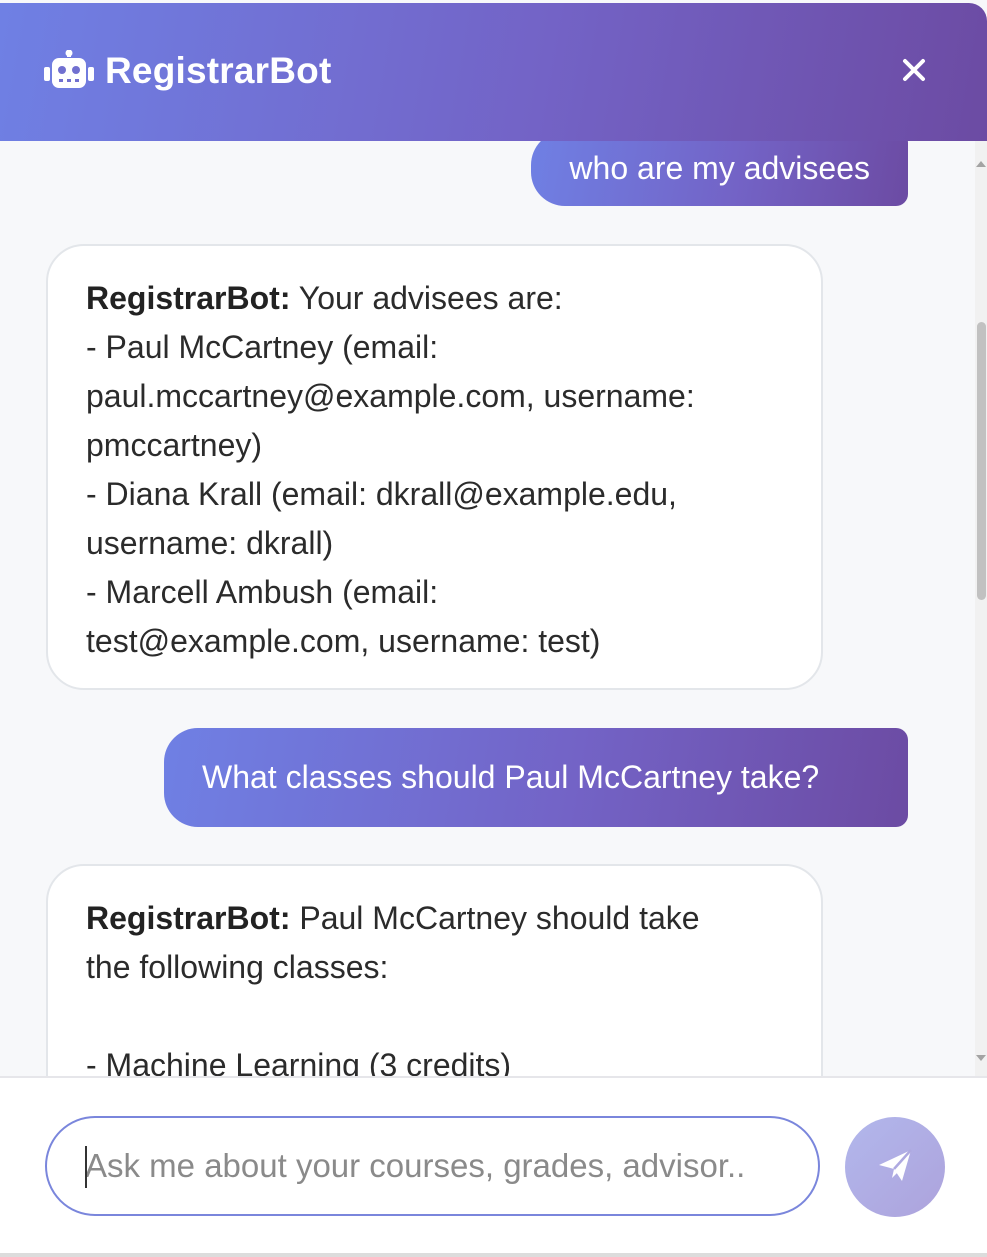  Describe the element at coordinates (432, 1166) in the screenshot. I see `chat-message-input` at that location.